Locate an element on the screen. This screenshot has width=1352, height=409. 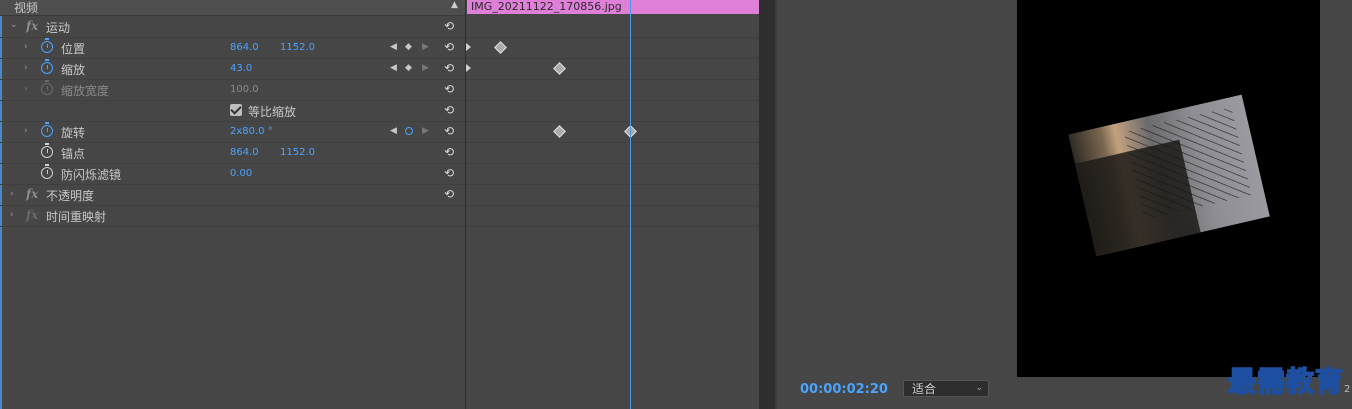
playhead-timecode: 00:00:02:20 is located at coordinates (844, 389).